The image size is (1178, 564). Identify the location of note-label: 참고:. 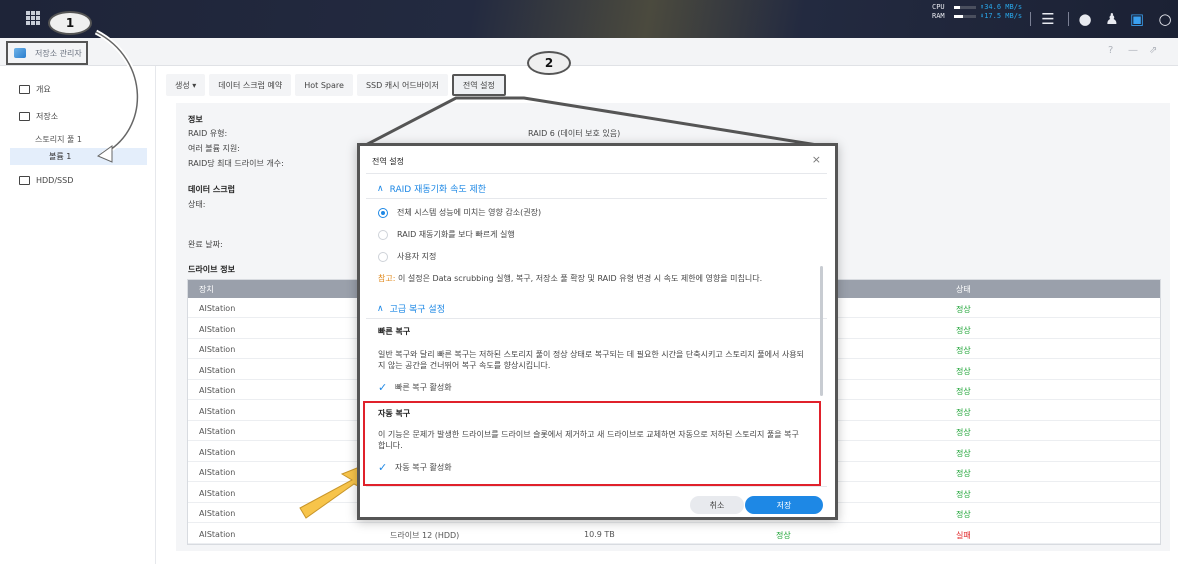
(387, 278).